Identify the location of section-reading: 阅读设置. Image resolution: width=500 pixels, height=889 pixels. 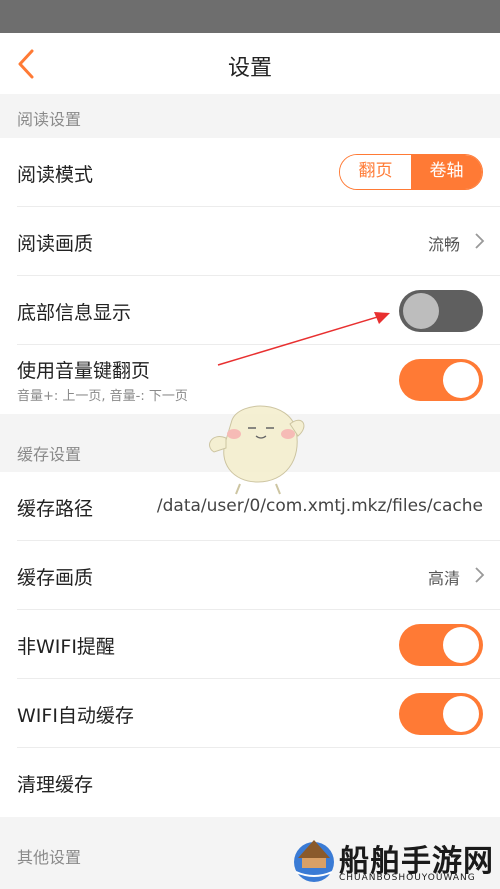
(250, 116).